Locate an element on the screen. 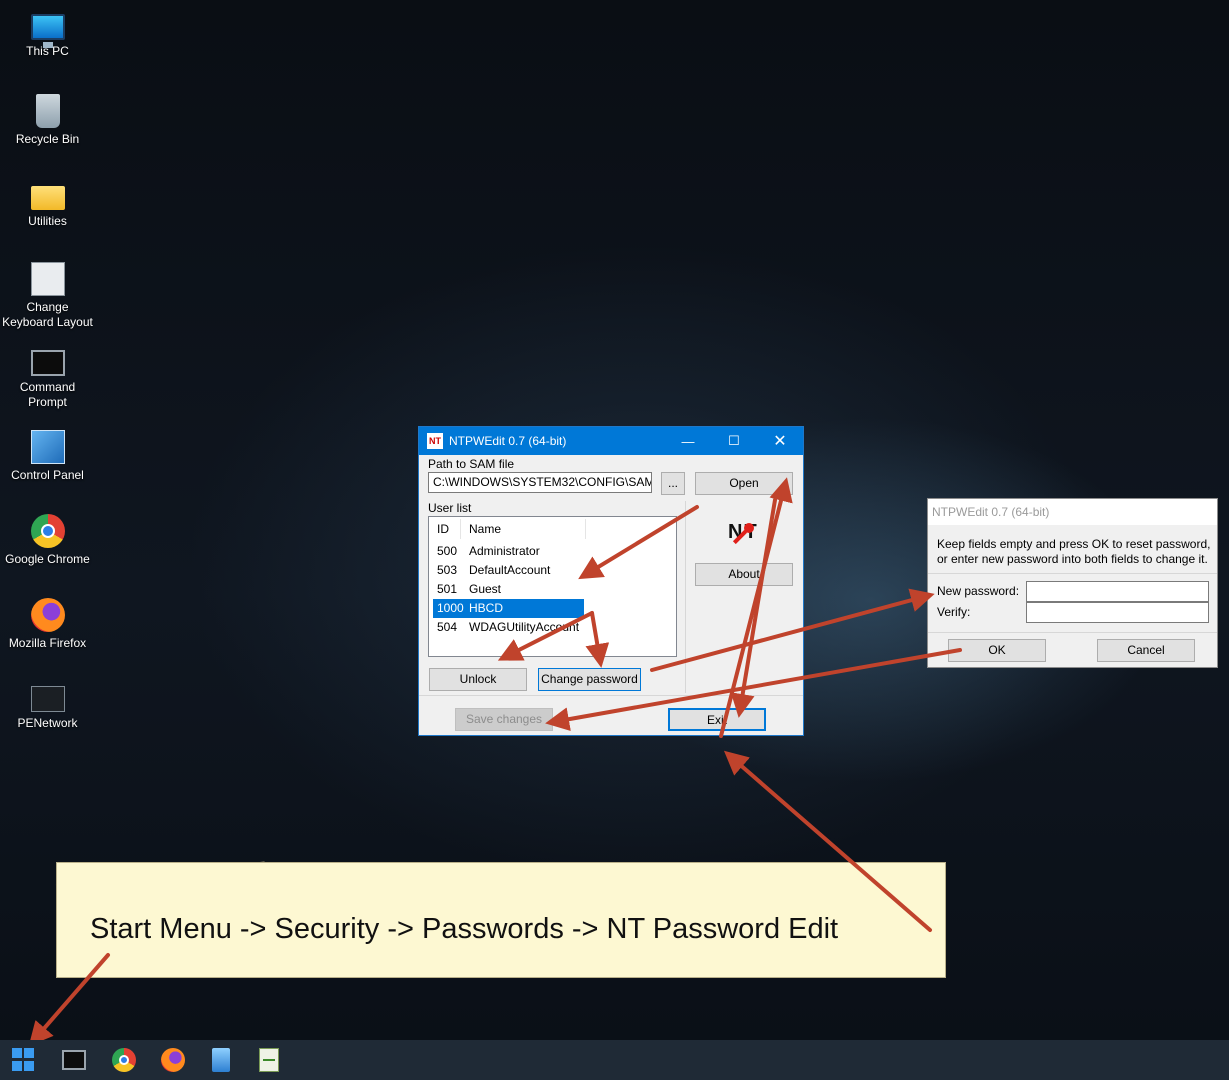 This screenshot has height=1080, width=1229. desktop-icon-label: Change Keyboard Layout is located at coordinates (47, 314).